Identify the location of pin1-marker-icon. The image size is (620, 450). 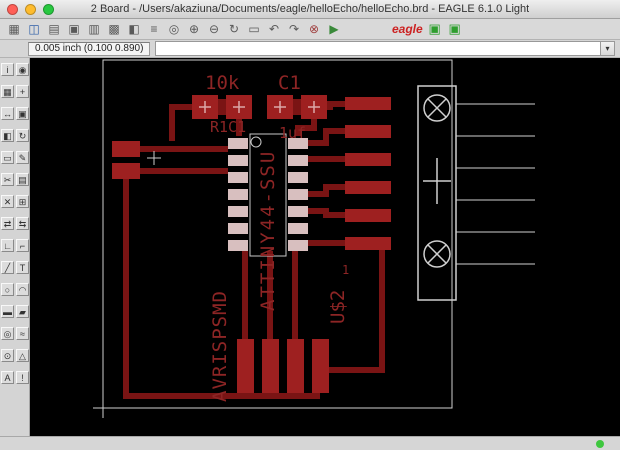
(256, 142).